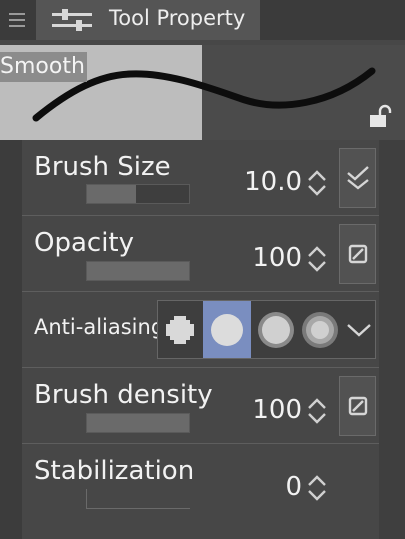  I want to click on aa-option-none-icon, so click(180, 329).